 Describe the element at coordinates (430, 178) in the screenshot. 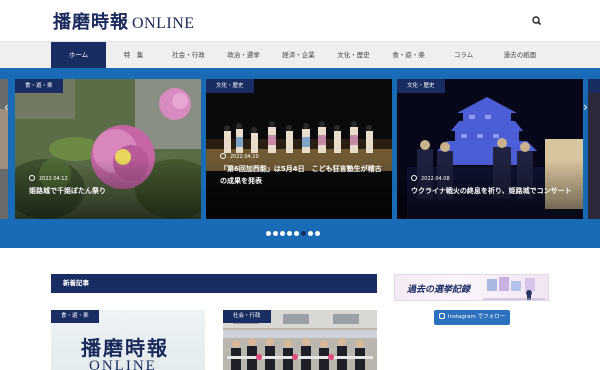

I see `card-date: 2022.04.08` at that location.